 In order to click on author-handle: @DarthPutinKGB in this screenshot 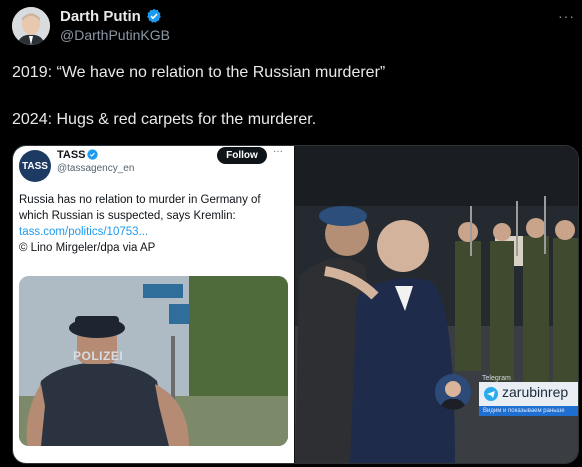, I will do `click(115, 35)`.